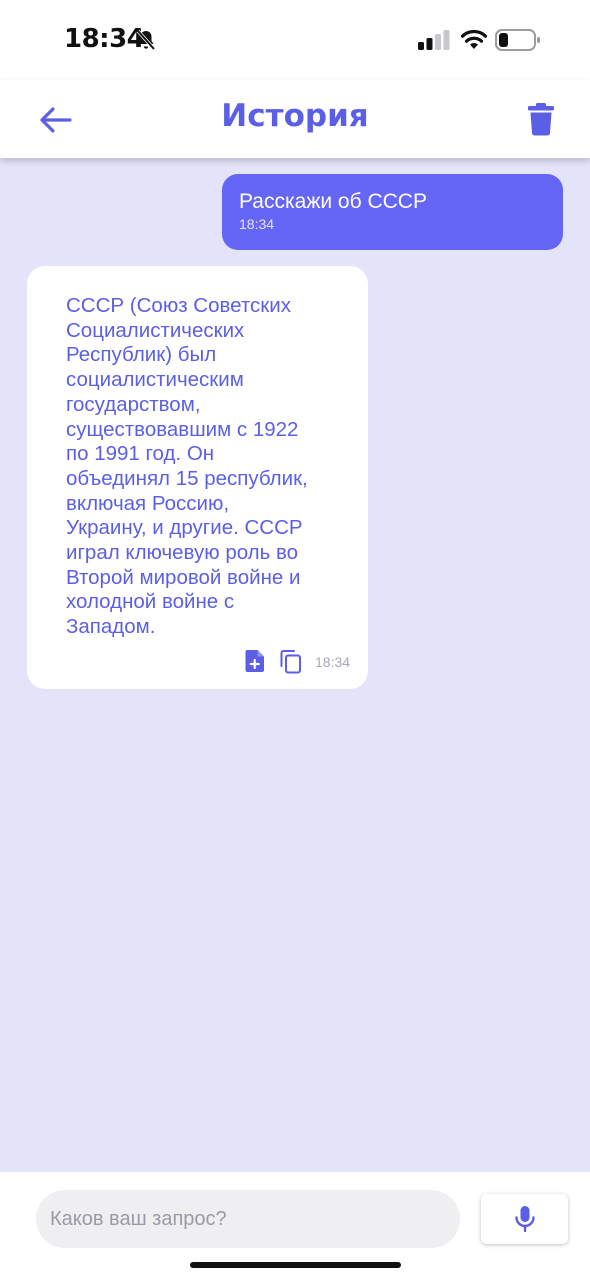 Image resolution: width=590 pixels, height=1280 pixels. Describe the element at coordinates (248, 1219) in the screenshot. I see `query-input` at that location.